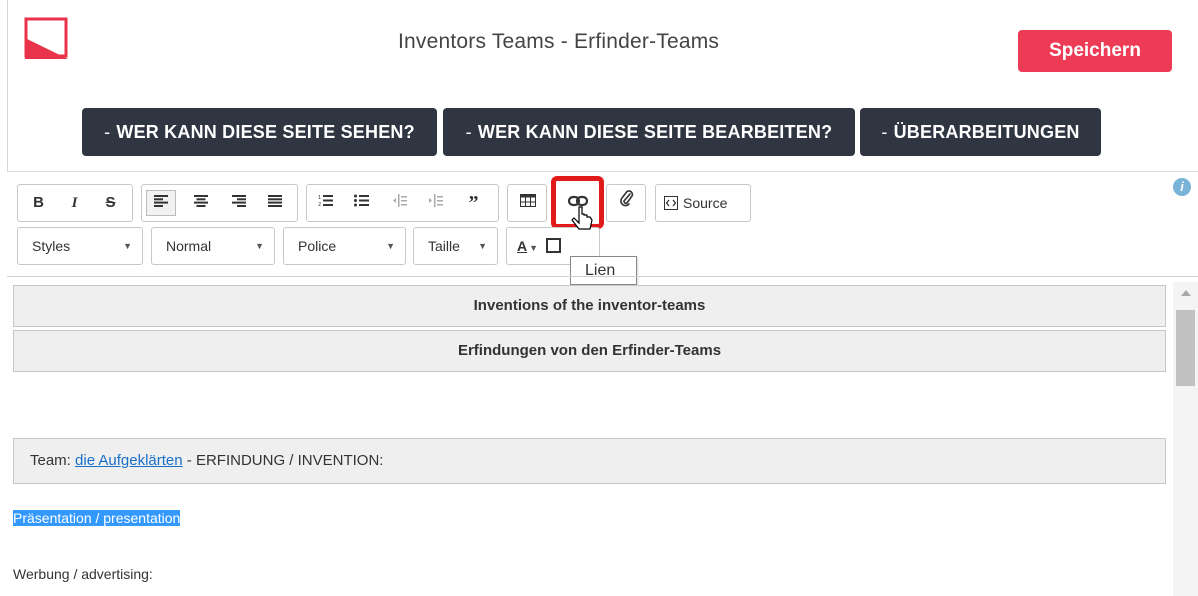 This screenshot has height=596, width=1198. Describe the element at coordinates (46, 38) in the screenshot. I see `logo` at that location.